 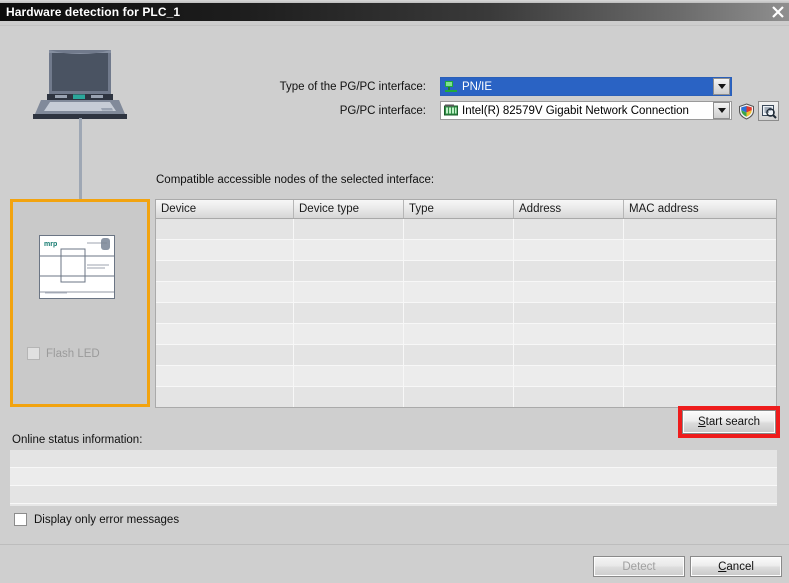 I want to click on footer-separator, so click(x=394, y=544).